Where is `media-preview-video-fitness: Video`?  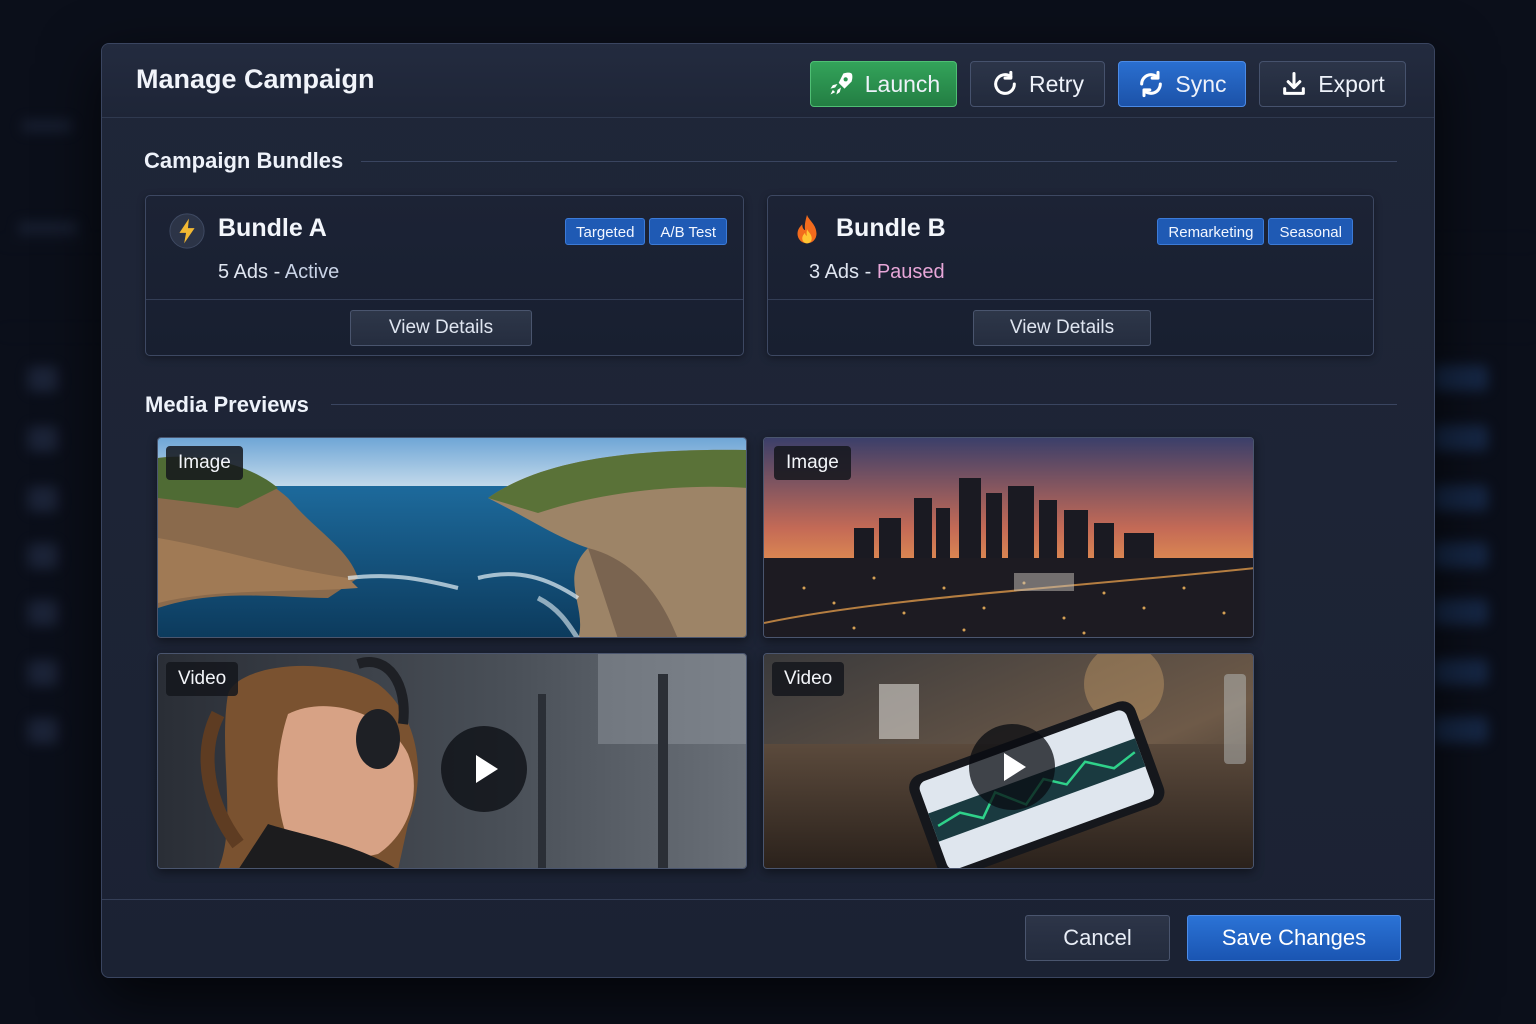 media-preview-video-fitness: Video is located at coordinates (452, 761).